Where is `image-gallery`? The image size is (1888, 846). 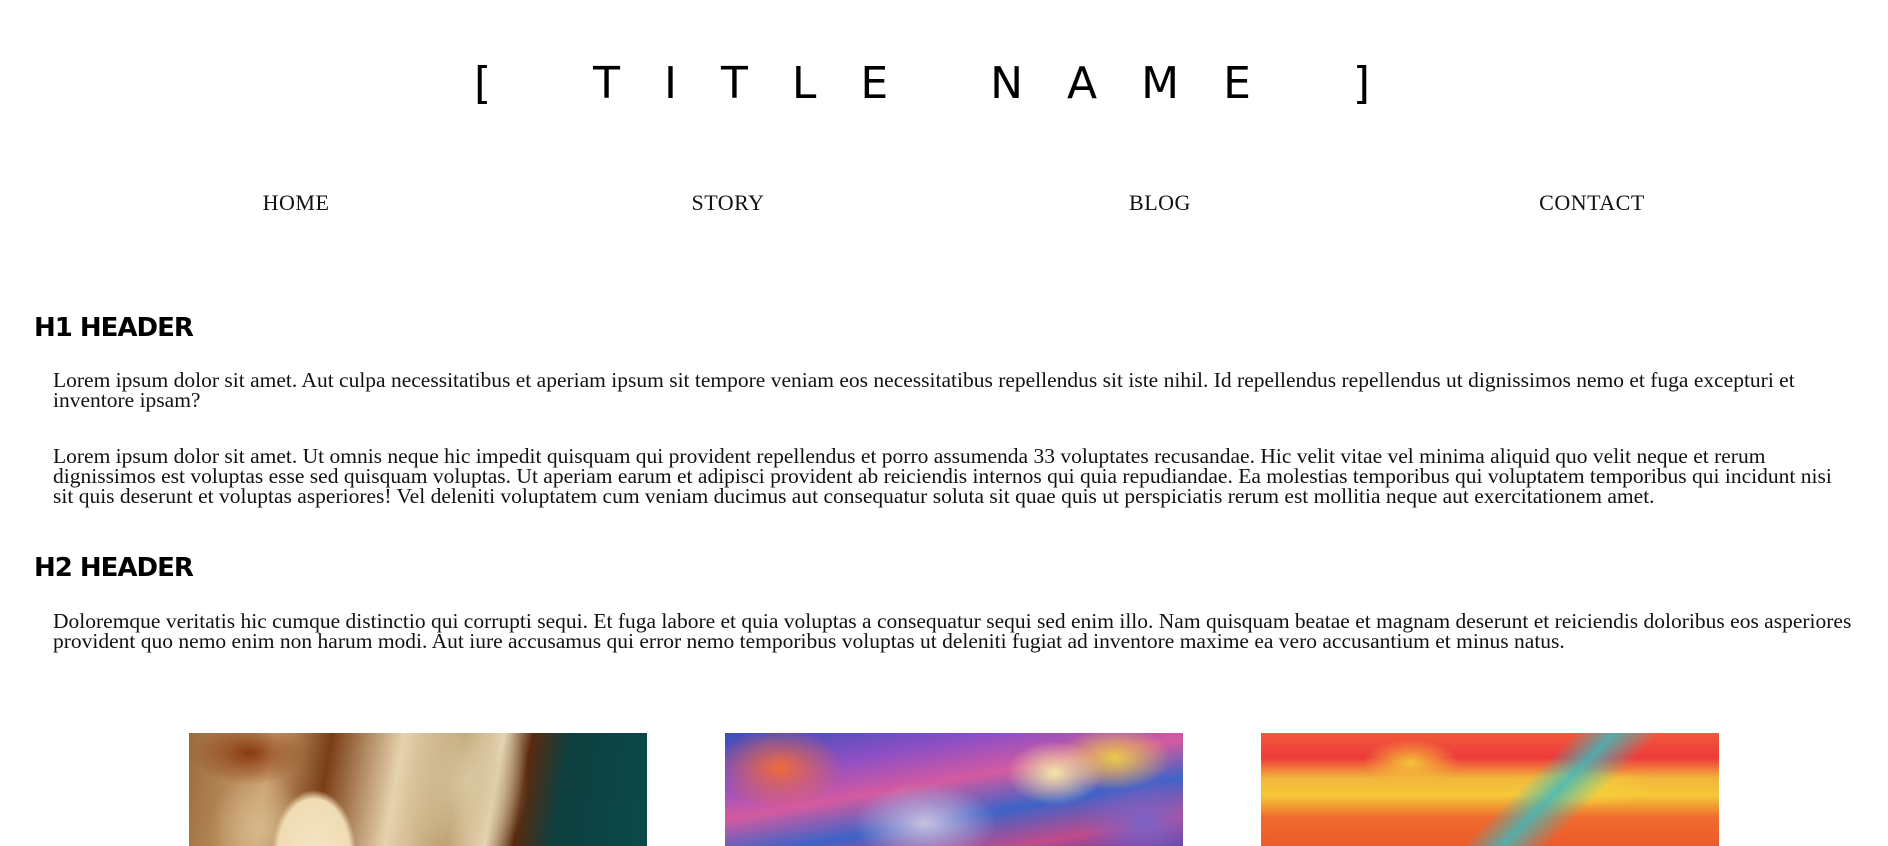 image-gallery is located at coordinates (944, 789).